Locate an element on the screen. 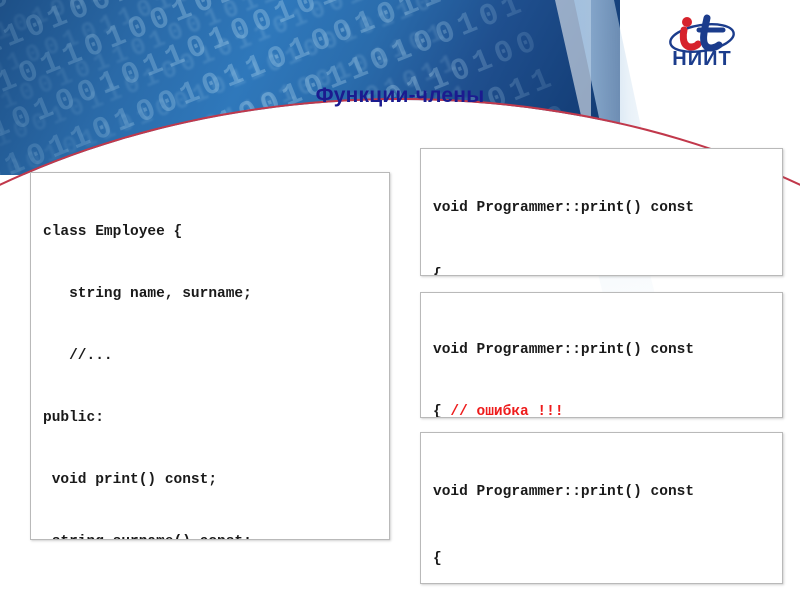 This screenshot has width=800, height=600. code-token-error: // ошибка !!! is located at coordinates (507, 411).